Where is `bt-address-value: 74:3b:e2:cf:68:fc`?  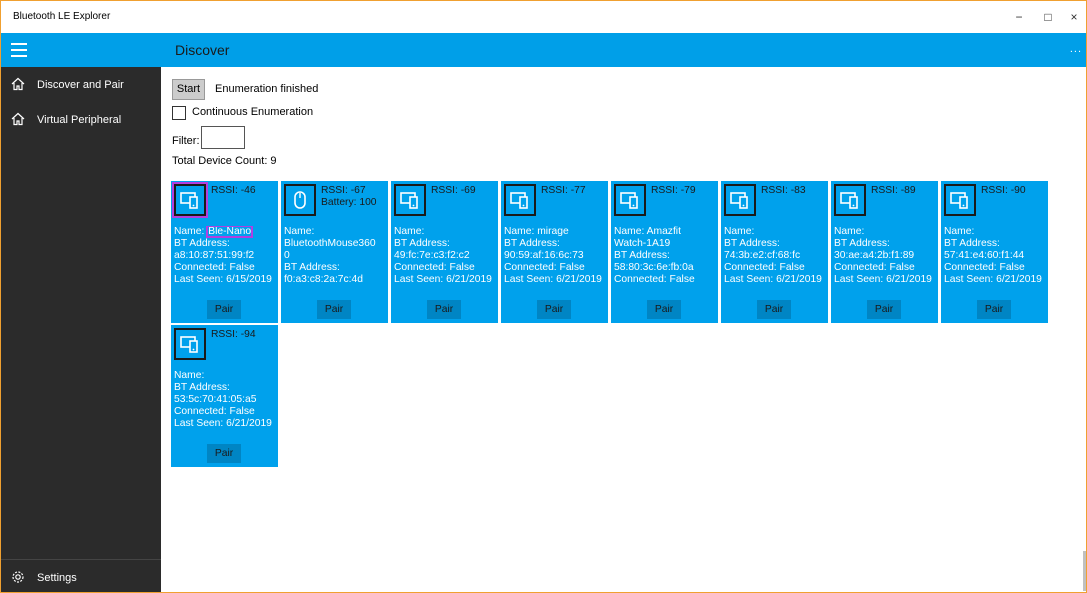
bt-address-value: 74:3b:e2:cf:68:fc is located at coordinates (762, 255).